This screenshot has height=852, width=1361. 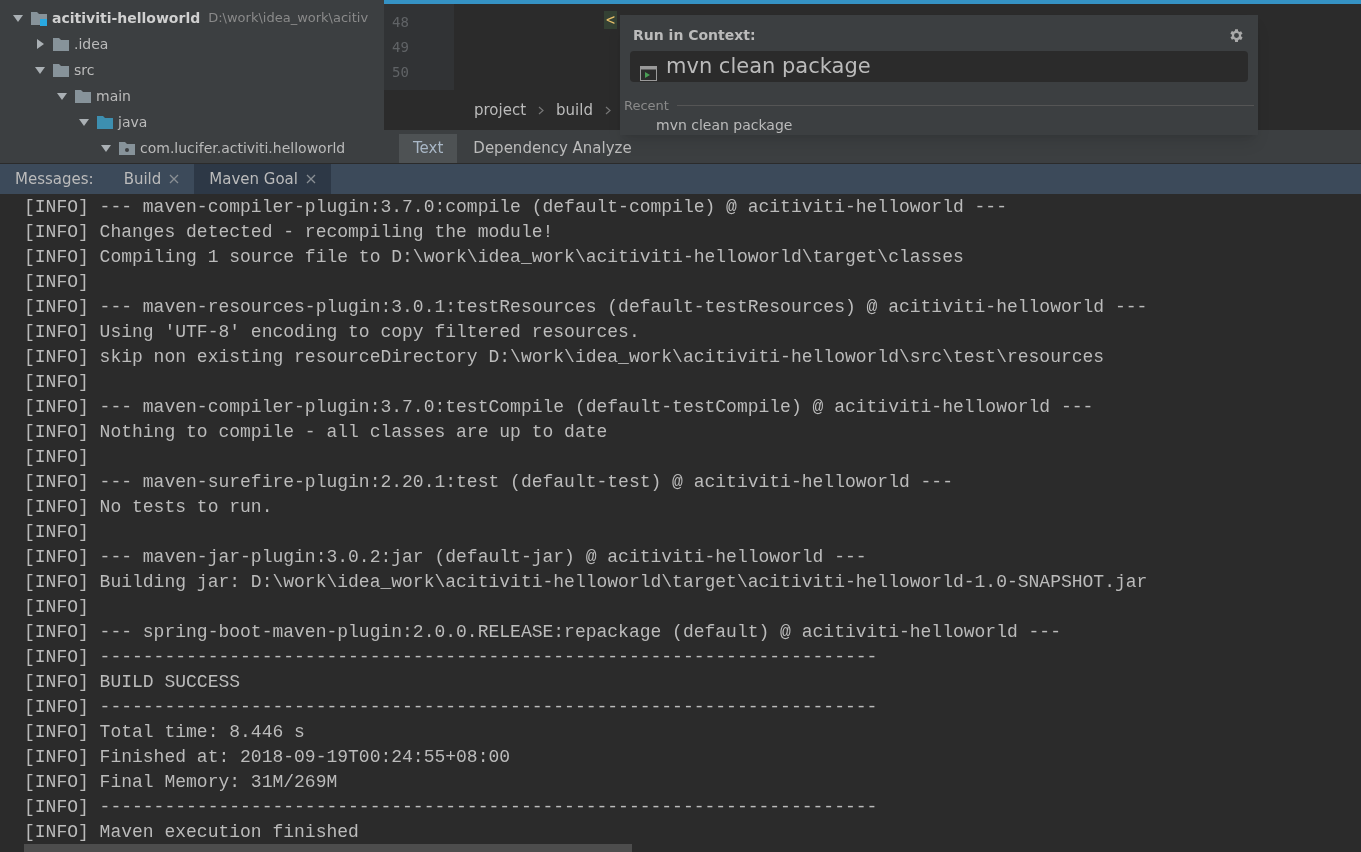 I want to click on scrollbar, so click(x=328, y=848).